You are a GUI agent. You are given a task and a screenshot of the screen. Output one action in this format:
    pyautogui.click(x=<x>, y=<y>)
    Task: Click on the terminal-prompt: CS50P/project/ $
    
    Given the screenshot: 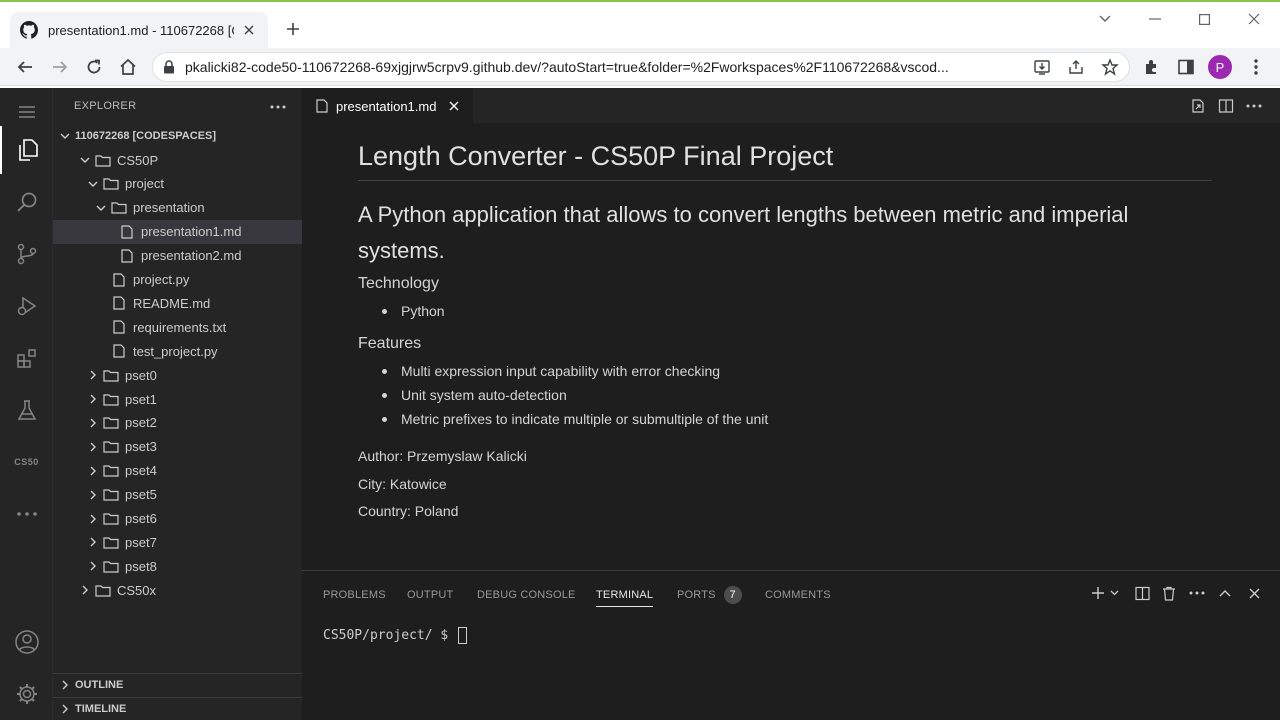 What is the action you would take?
    pyautogui.click(x=390, y=635)
    